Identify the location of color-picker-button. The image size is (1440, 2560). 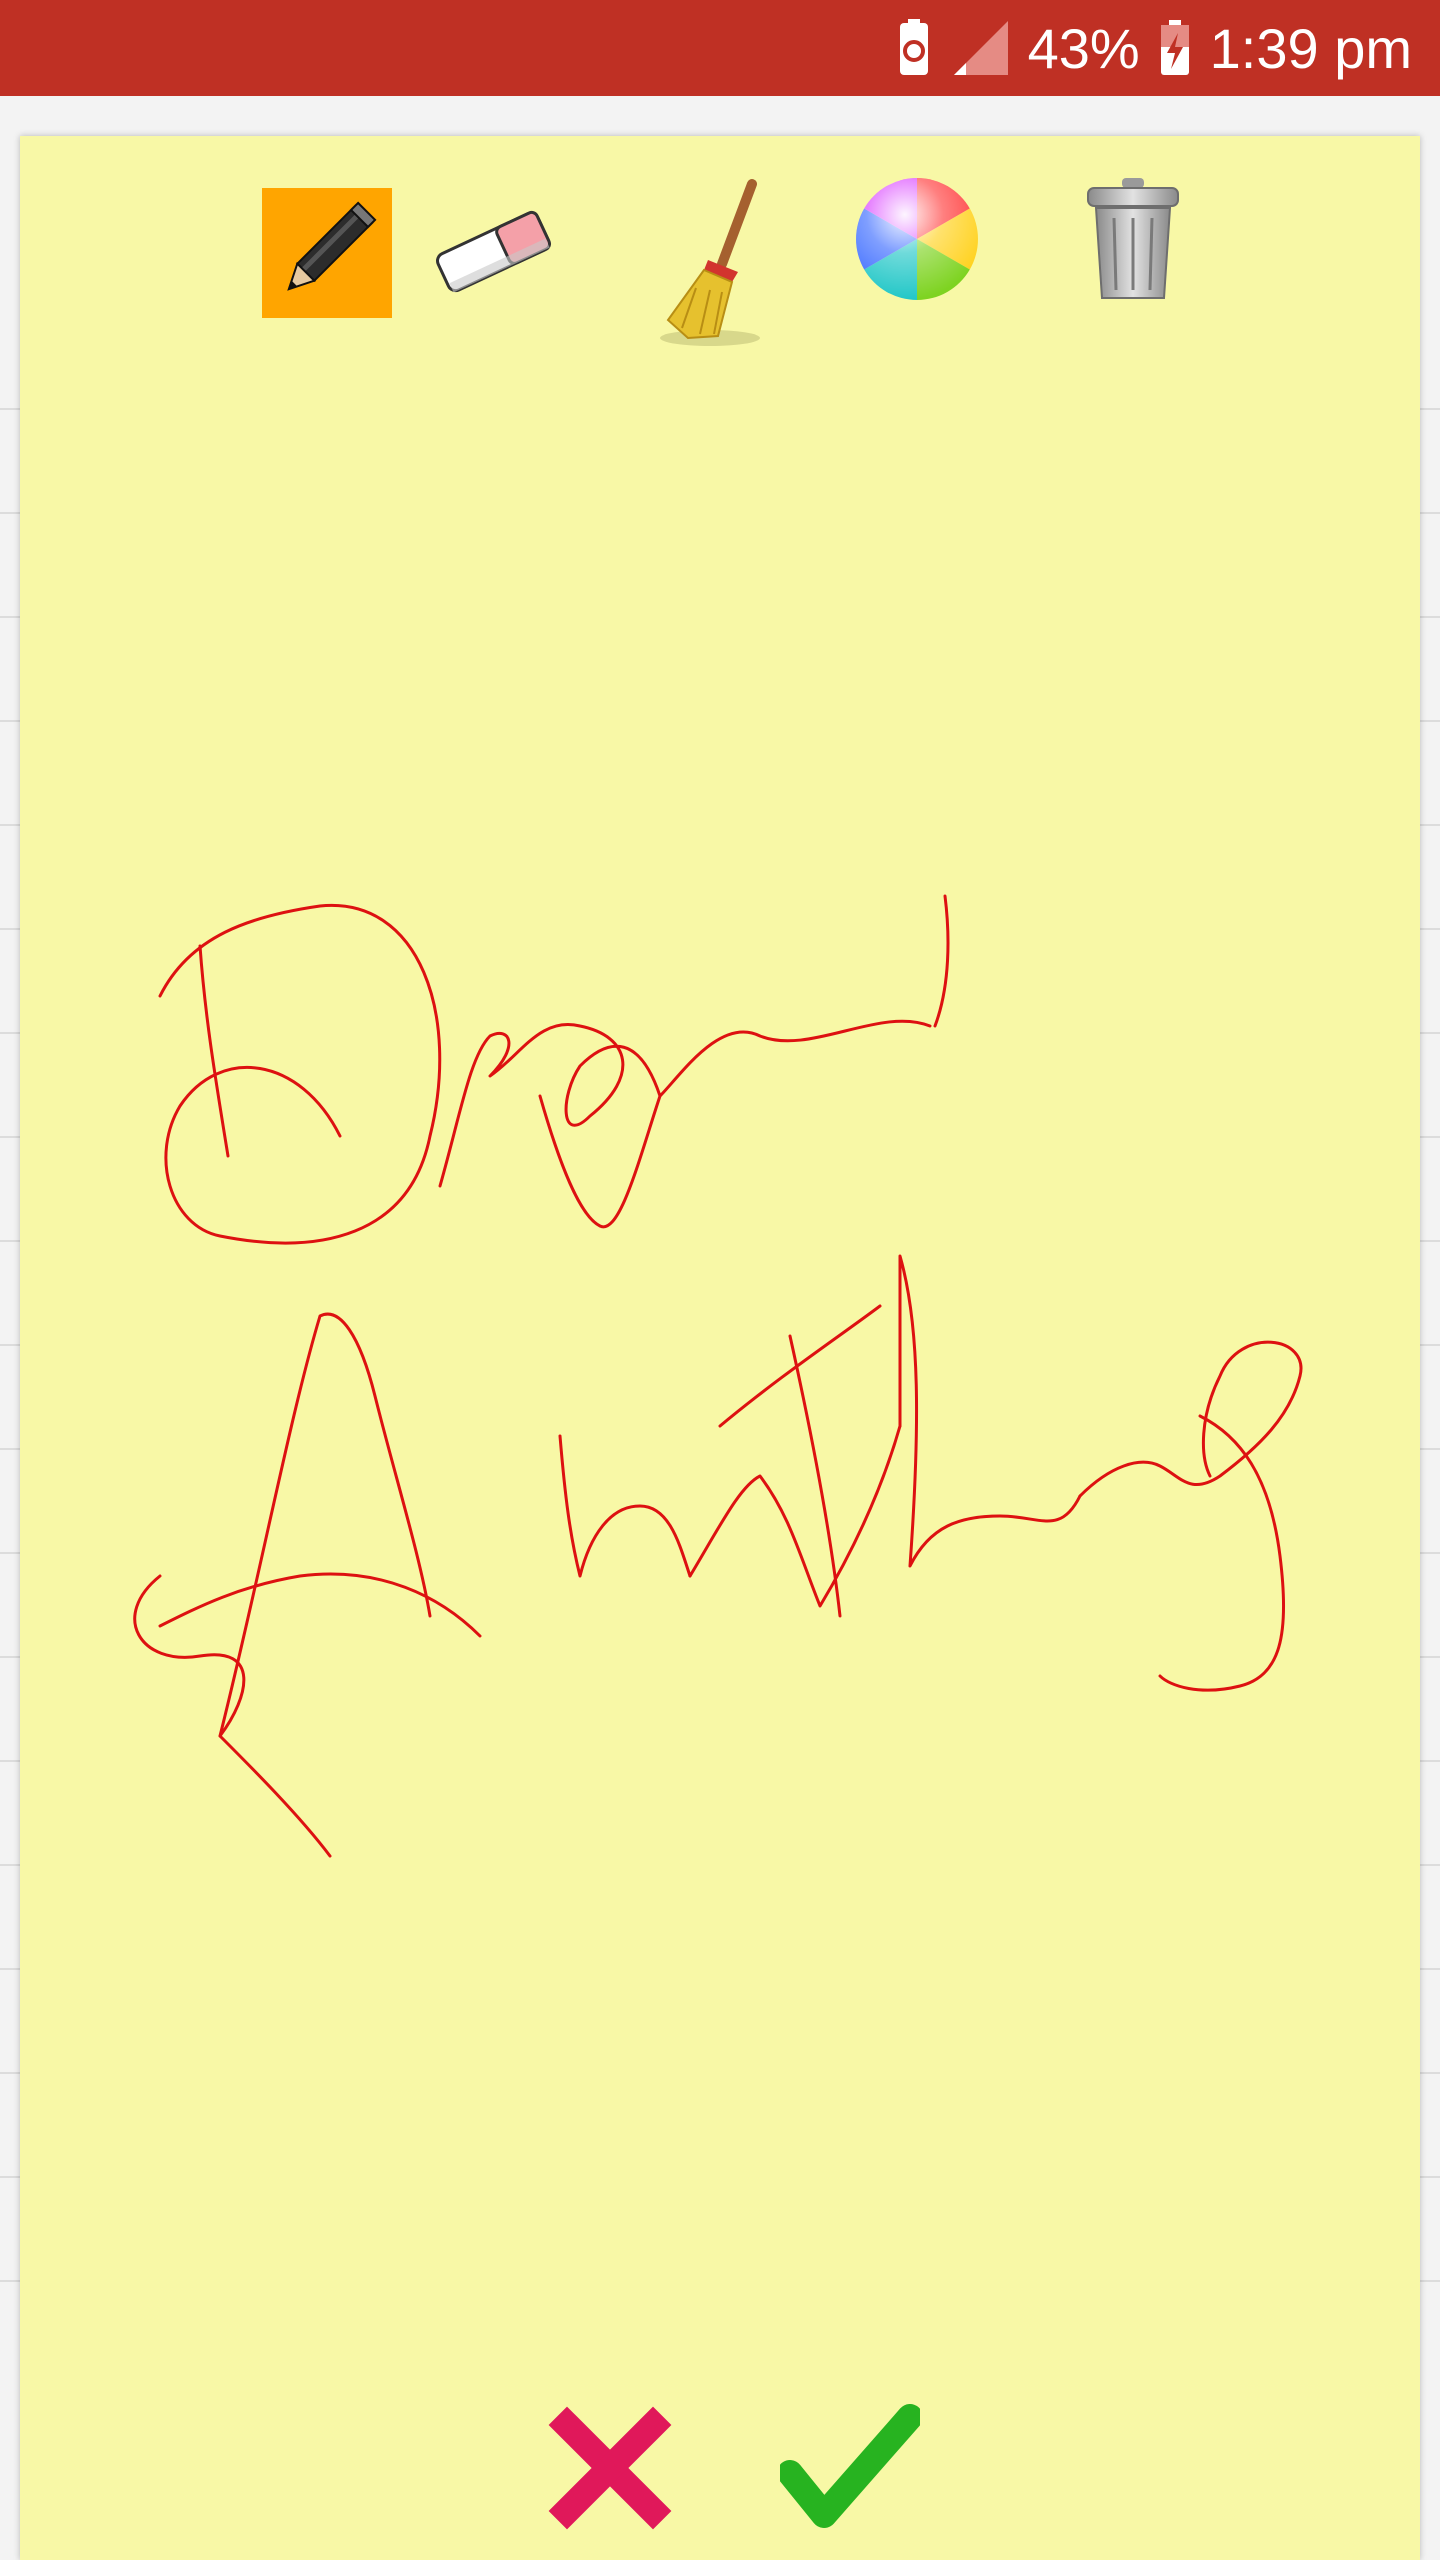
(917, 241).